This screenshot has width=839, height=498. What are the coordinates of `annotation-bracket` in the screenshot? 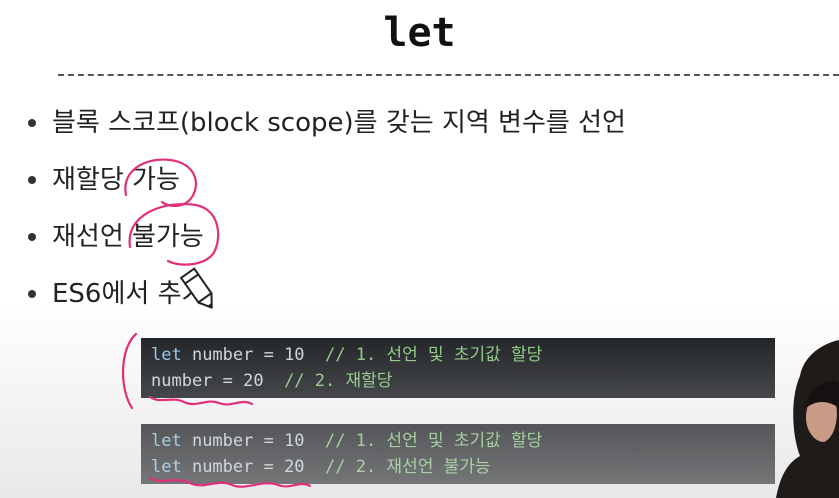 It's located at (130, 371).